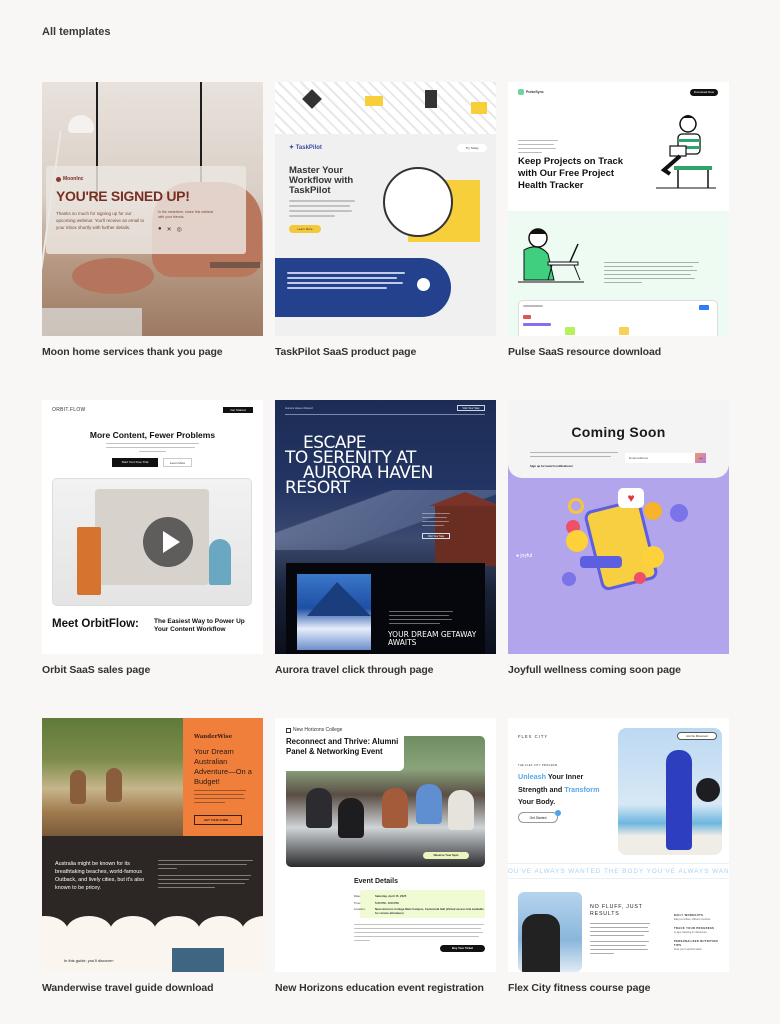  Describe the element at coordinates (152, 352) in the screenshot. I see `template-caption: Moon home services thank you page` at that location.